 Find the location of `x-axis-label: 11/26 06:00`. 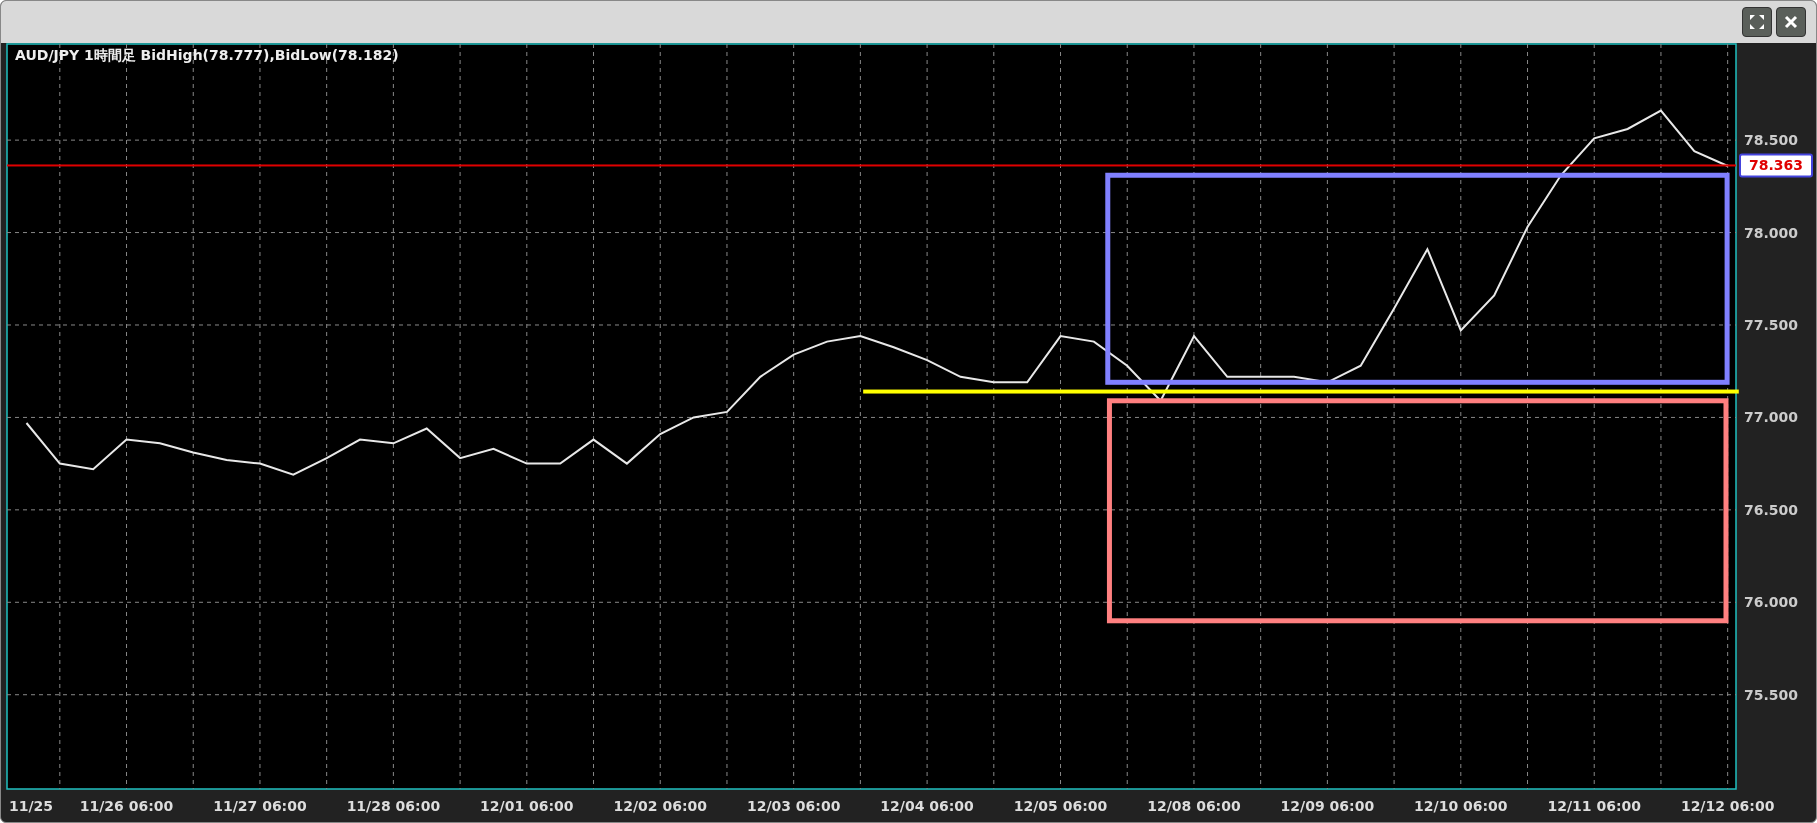

x-axis-label: 11/26 06:00 is located at coordinates (126, 806).